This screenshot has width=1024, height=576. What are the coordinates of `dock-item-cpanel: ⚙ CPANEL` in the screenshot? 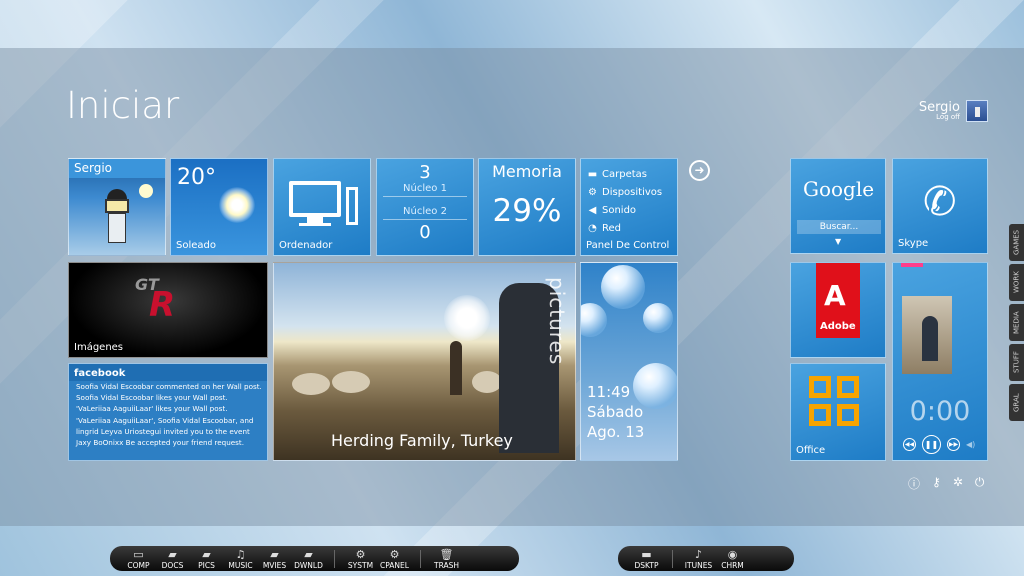 It's located at (394, 559).